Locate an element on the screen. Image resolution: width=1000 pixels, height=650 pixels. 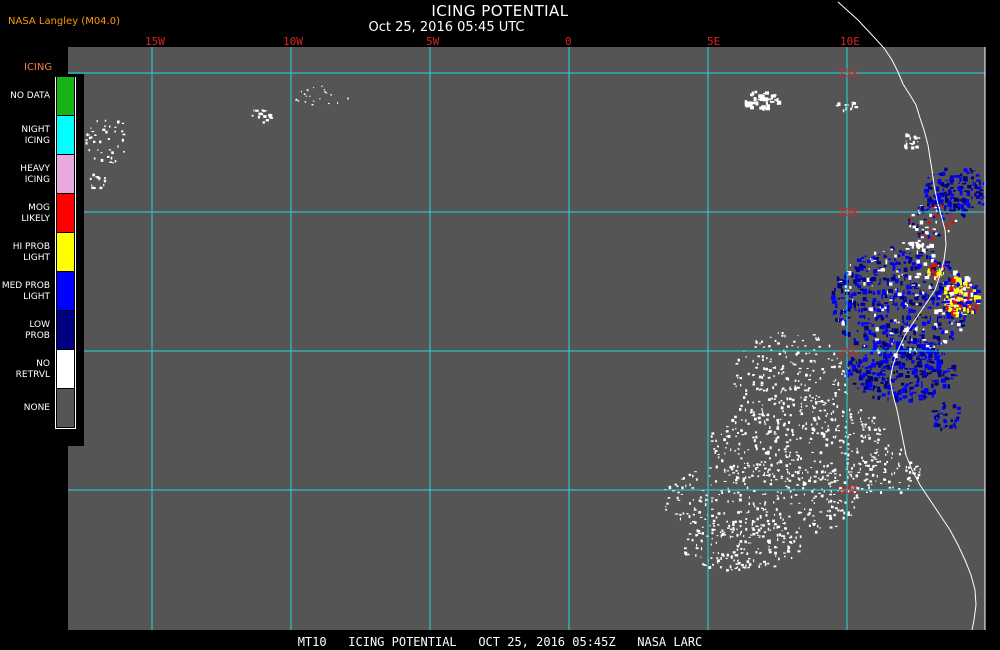
legend-label-3: MOG LIKELY is located at coordinates (35, 213).